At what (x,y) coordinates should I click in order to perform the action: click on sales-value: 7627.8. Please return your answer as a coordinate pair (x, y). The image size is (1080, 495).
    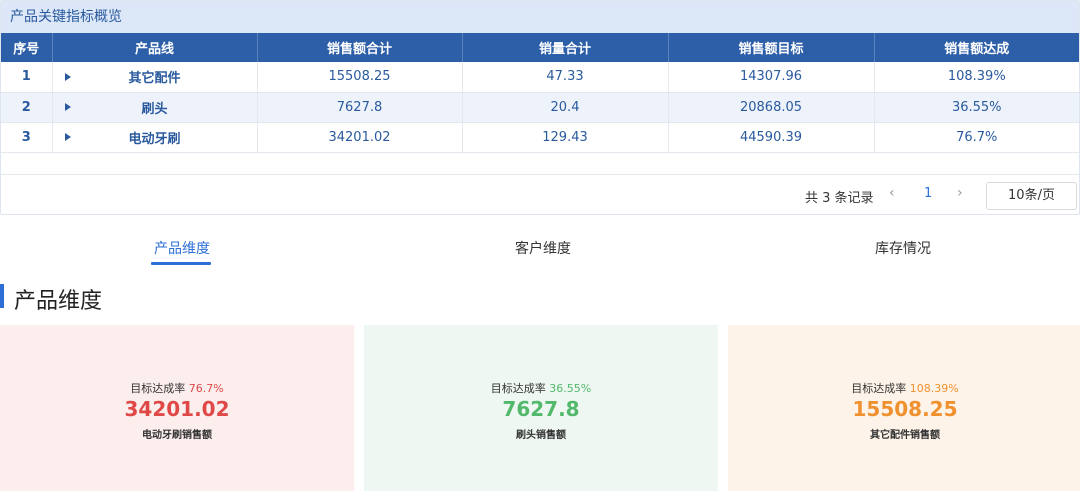
    Looking at the image, I should click on (541, 409).